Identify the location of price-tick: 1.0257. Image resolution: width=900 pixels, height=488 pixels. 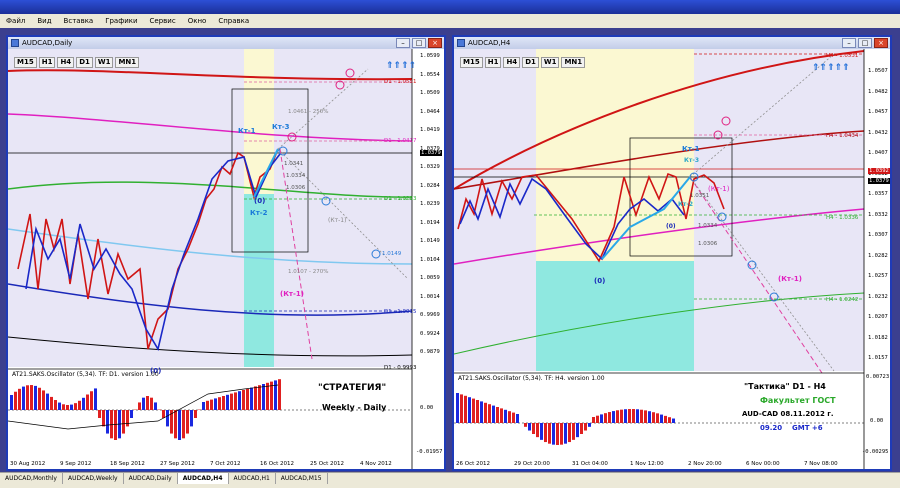
(878, 276).